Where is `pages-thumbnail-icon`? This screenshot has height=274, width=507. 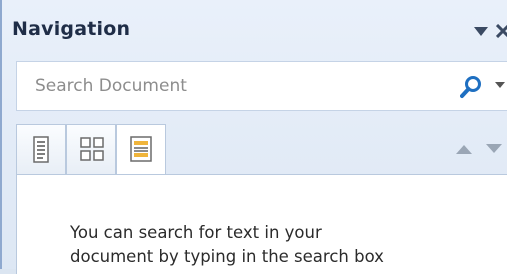 pages-thumbnail-icon is located at coordinates (92, 149).